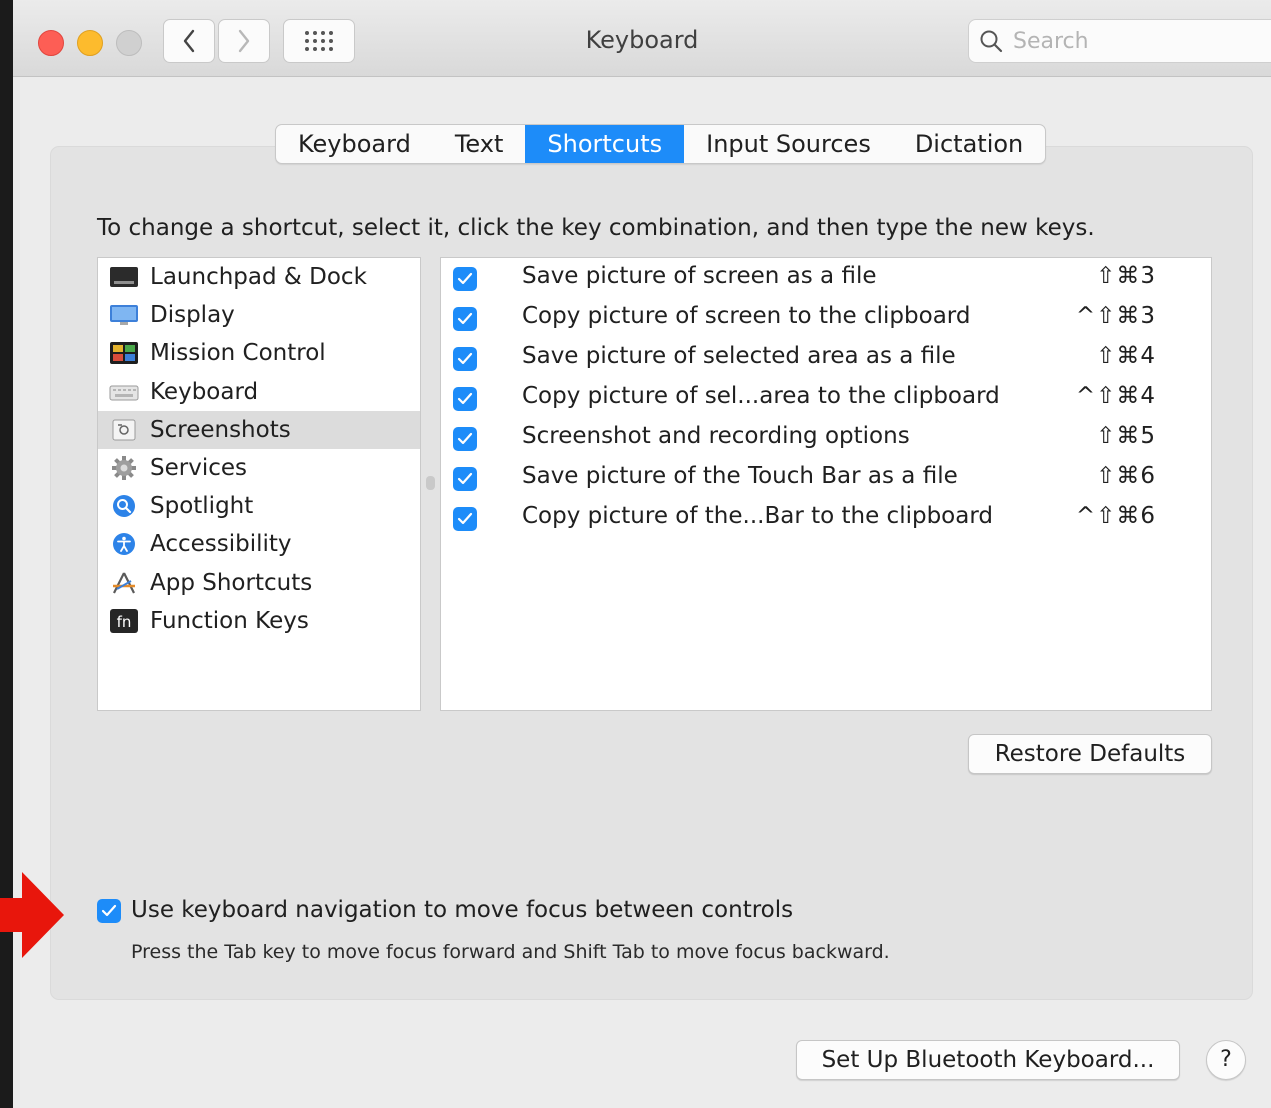  Describe the element at coordinates (479, 144) in the screenshot. I see `tab-text: Text` at that location.